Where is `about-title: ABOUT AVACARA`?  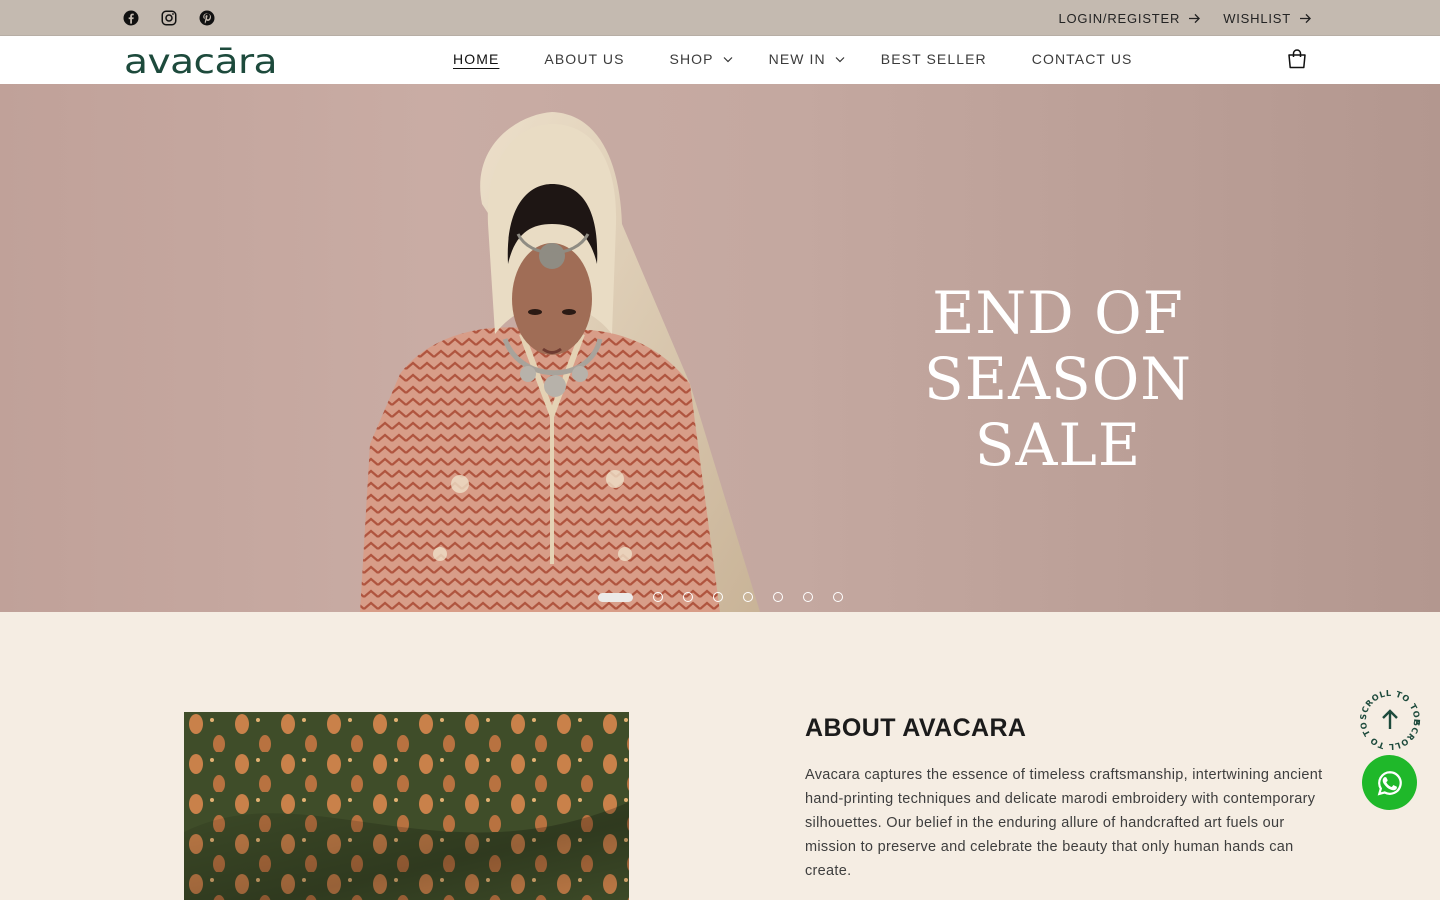
about-title: ABOUT AVACARA is located at coordinates (916, 728).